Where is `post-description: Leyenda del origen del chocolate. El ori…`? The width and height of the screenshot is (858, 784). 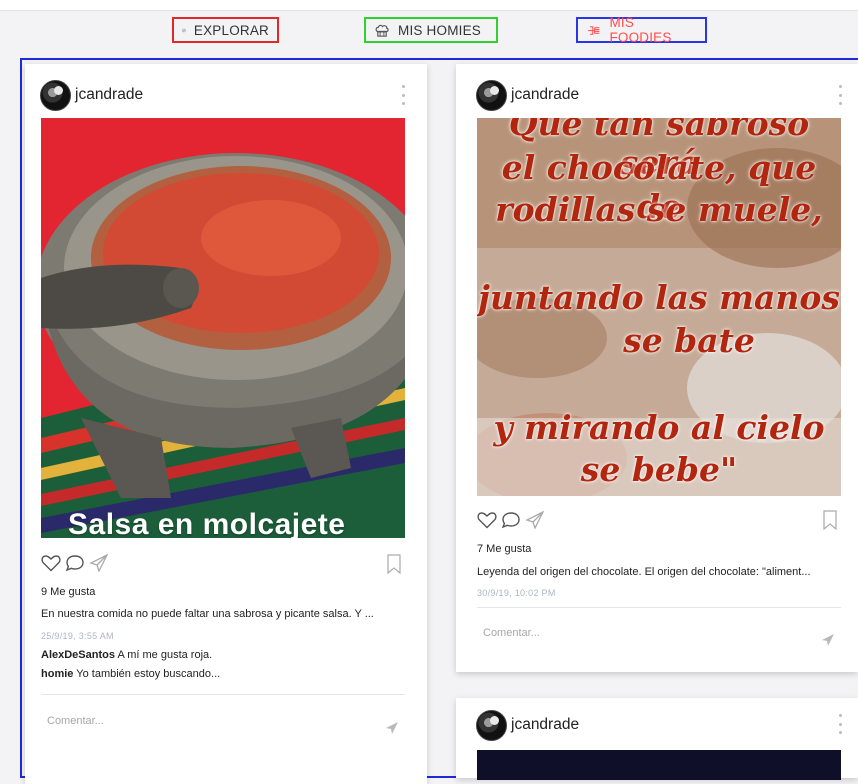 post-description: Leyenda del origen del chocolate. El ori… is located at coordinates (659, 572).